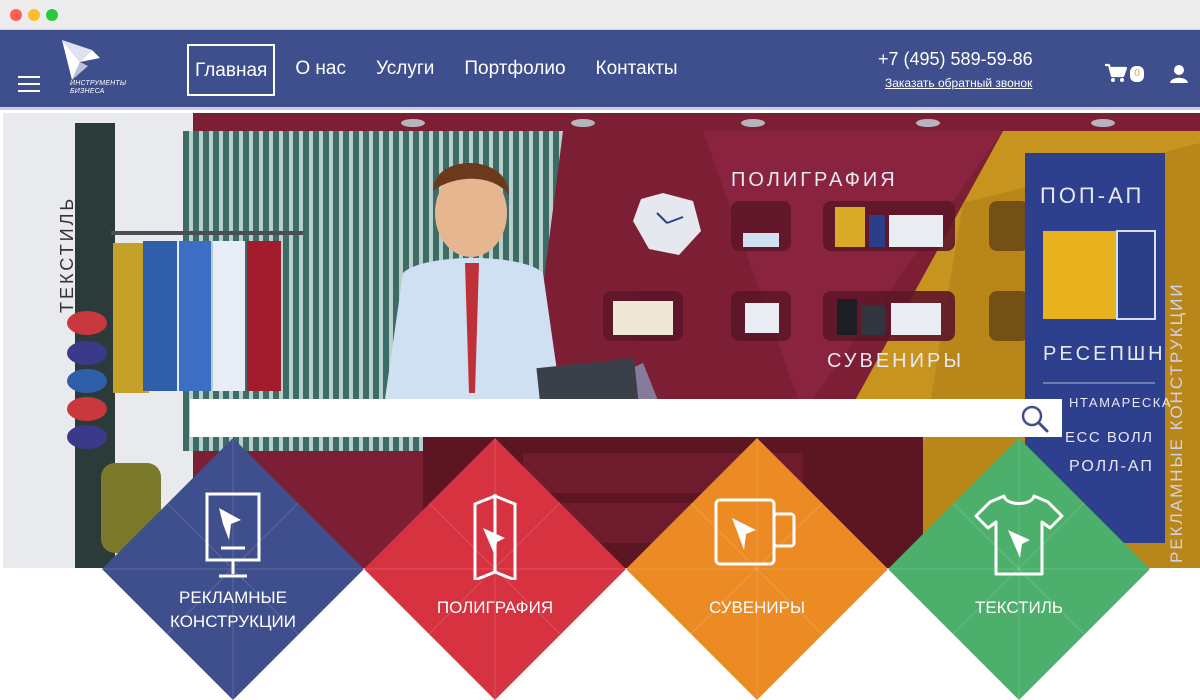 This screenshot has width=1200, height=700. I want to click on user-account-button, so click(1179, 74).